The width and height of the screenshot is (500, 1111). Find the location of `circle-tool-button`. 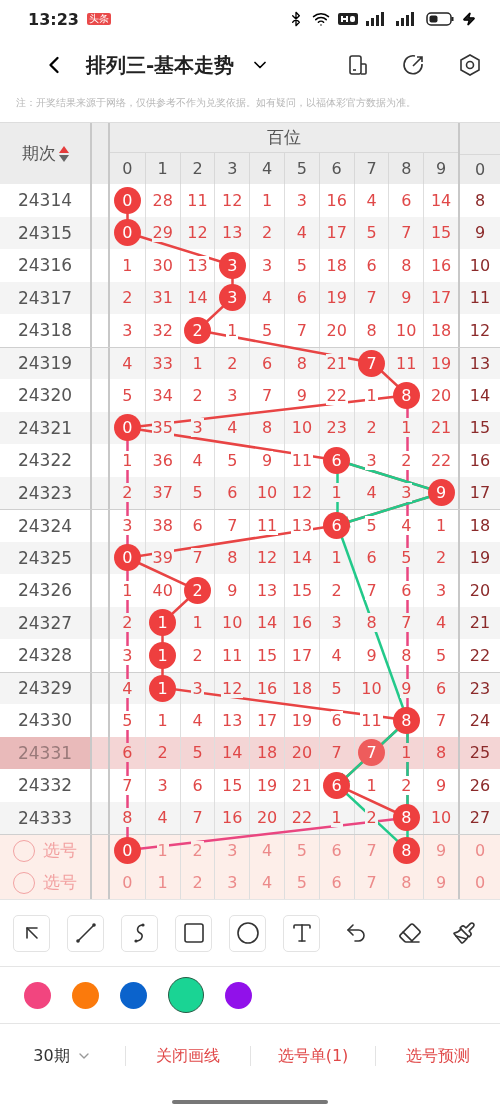

circle-tool-button is located at coordinates (247, 933).